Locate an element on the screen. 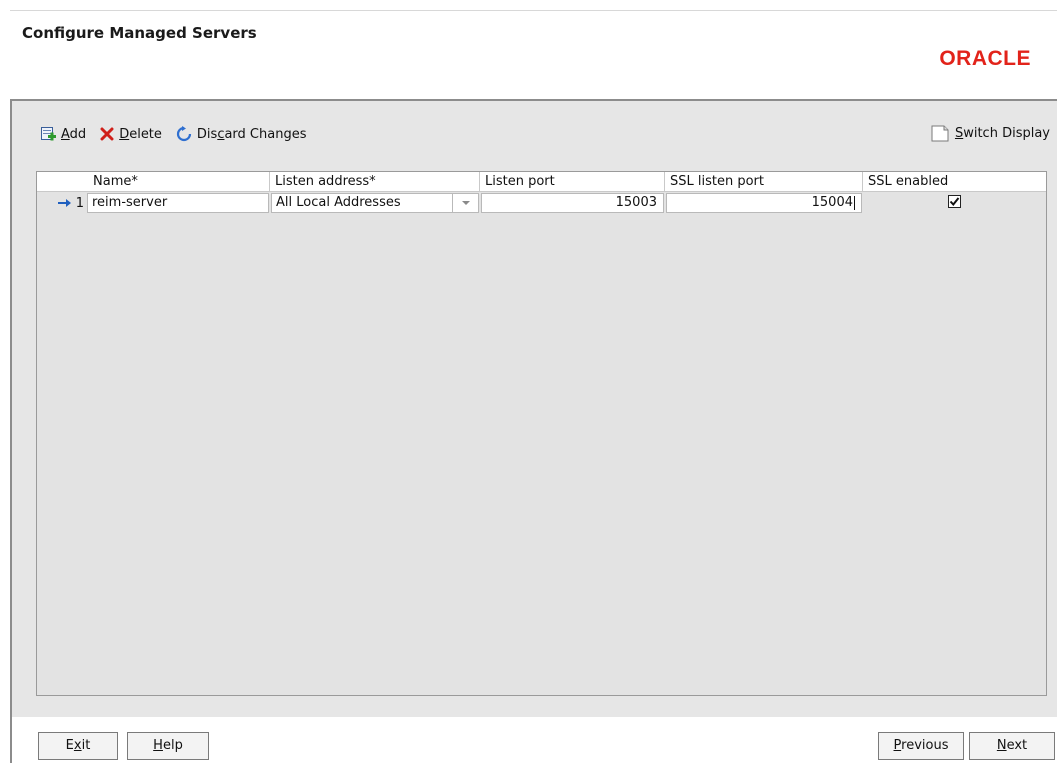 This screenshot has height=763, width=1057. name-cell: reim-server is located at coordinates (178, 203).